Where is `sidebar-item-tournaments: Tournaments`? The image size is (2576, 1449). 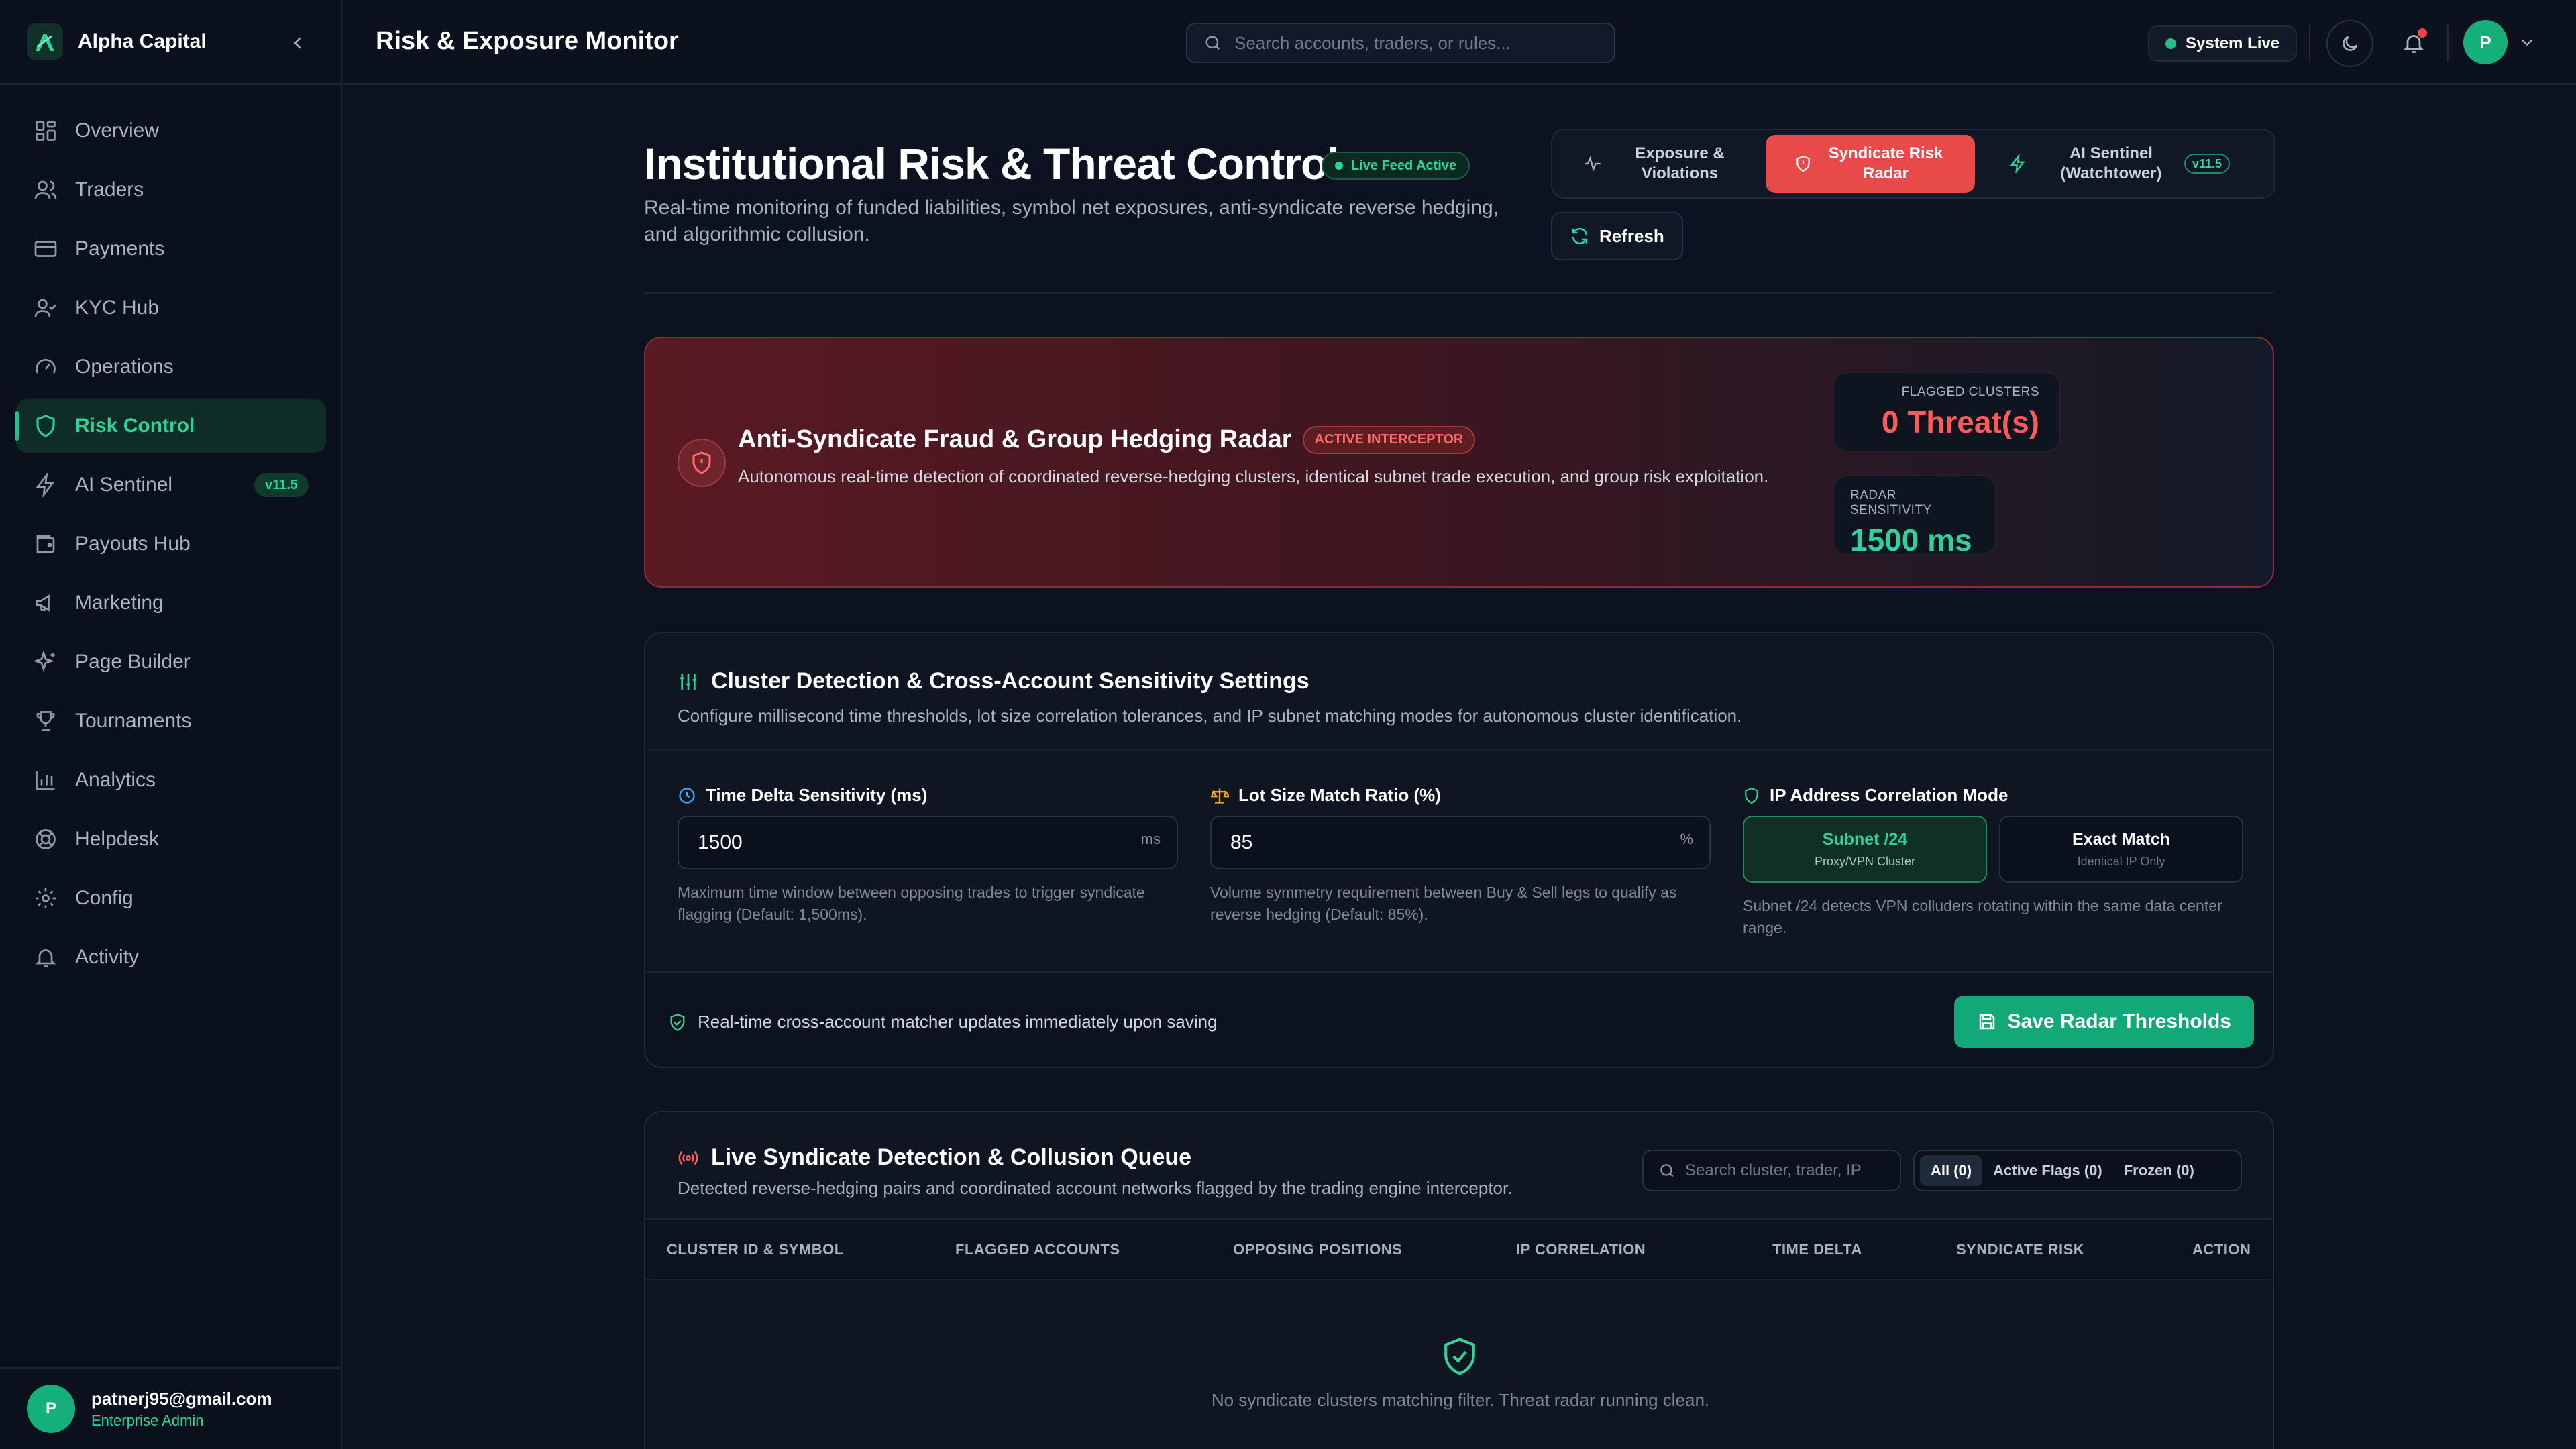
sidebar-item-tournaments: Tournaments is located at coordinates (171, 721).